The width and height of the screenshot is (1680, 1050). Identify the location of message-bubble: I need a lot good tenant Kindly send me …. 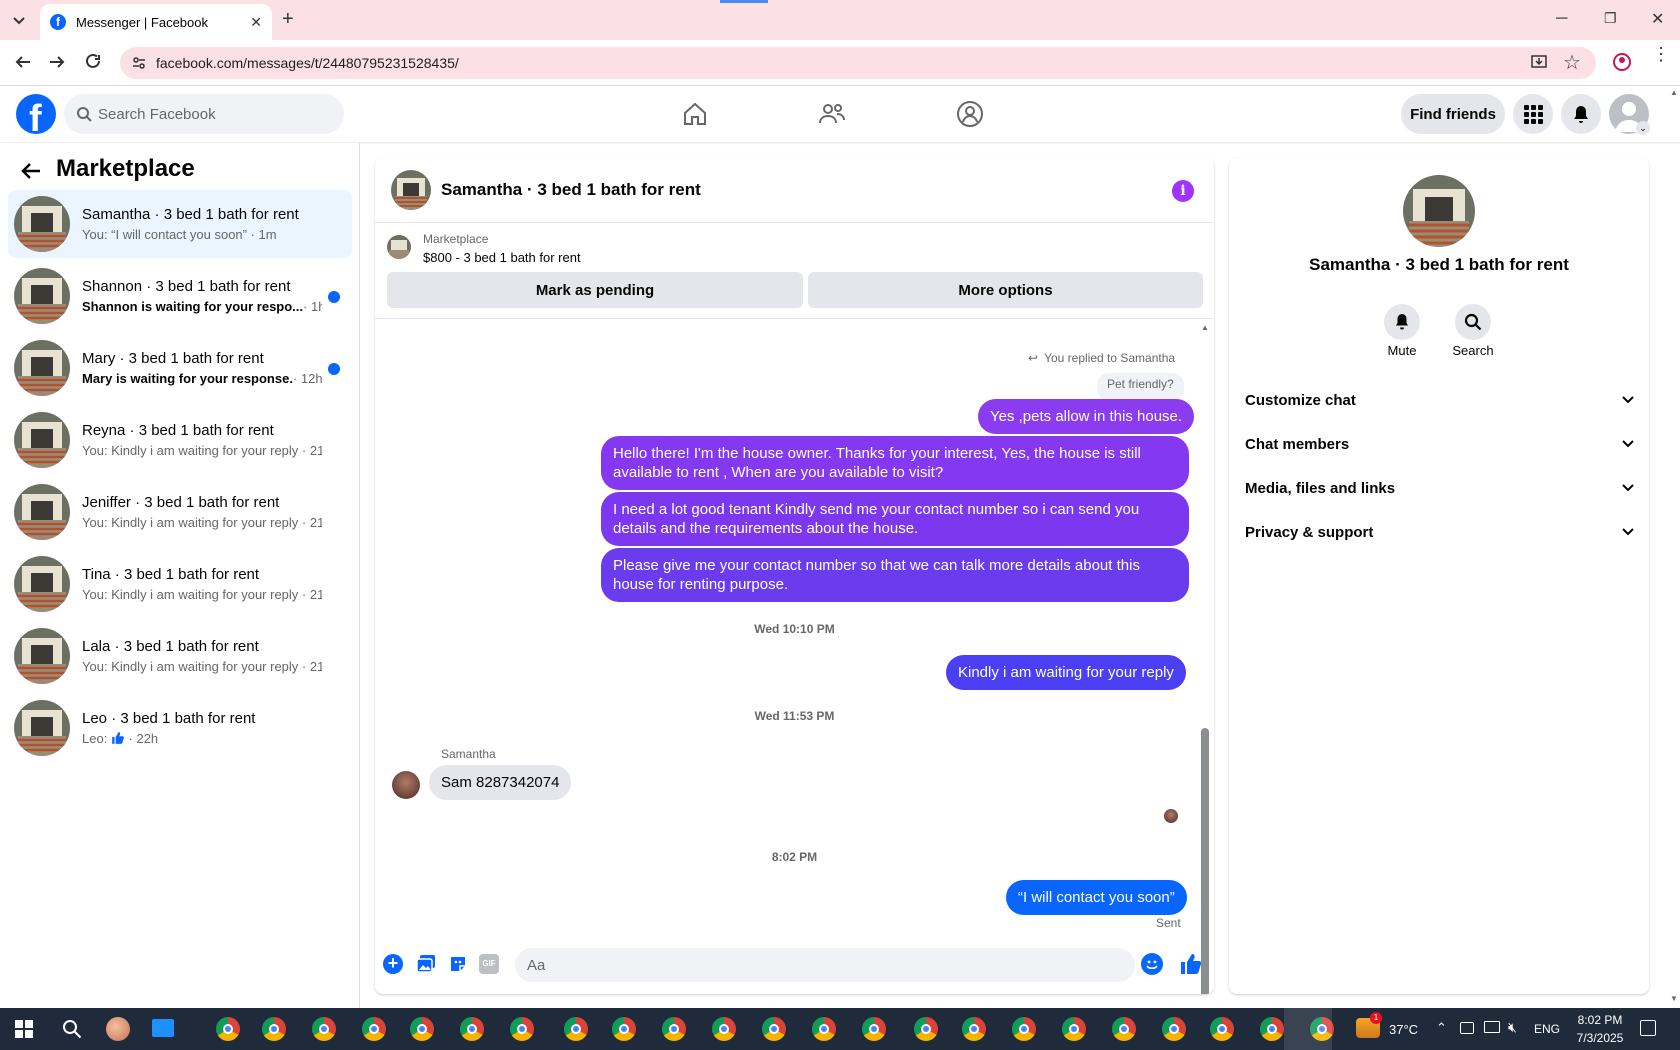
(895, 519).